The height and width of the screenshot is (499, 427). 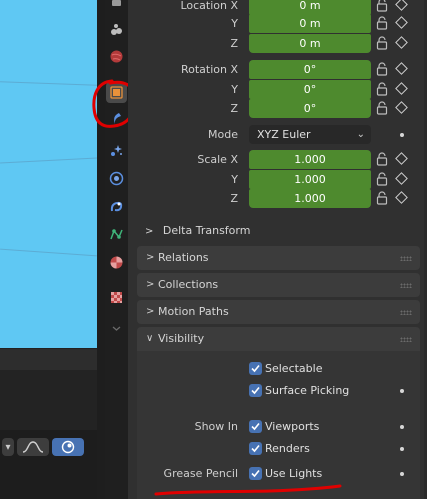 What do you see at coordinates (310, 108) in the screenshot?
I see `rotation-z-field: 0°` at bounding box center [310, 108].